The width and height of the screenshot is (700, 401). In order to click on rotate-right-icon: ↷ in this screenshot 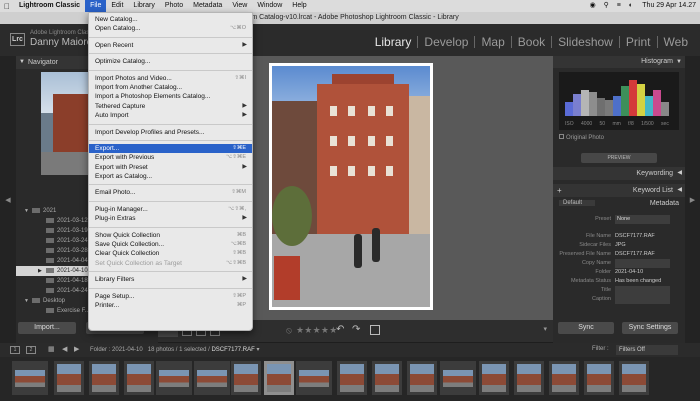, I will do `click(356, 329)`.